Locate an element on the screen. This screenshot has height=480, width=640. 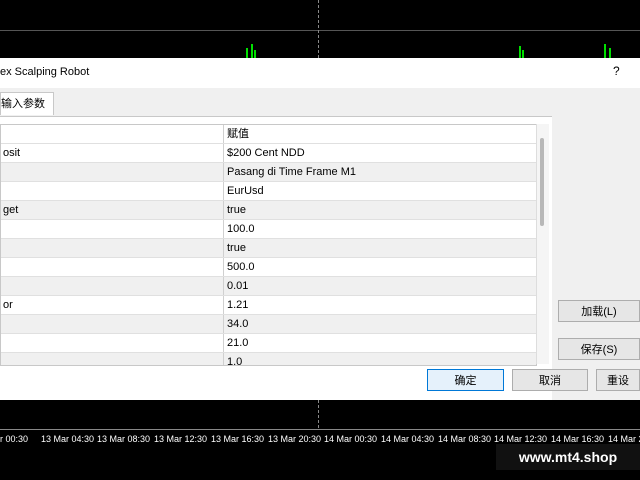
table-row: 500.0 is located at coordinates (268, 267).